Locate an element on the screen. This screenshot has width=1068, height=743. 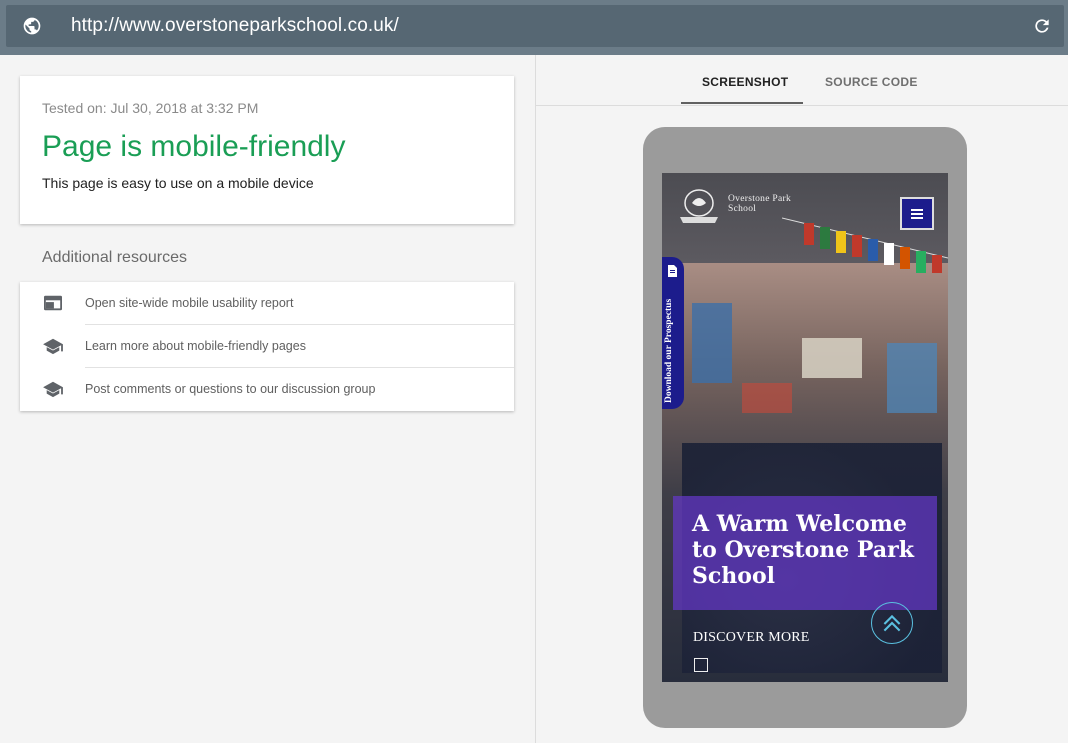
tab-bar: SCREENSHOT SOURCE CODE is located at coordinates (802, 80).